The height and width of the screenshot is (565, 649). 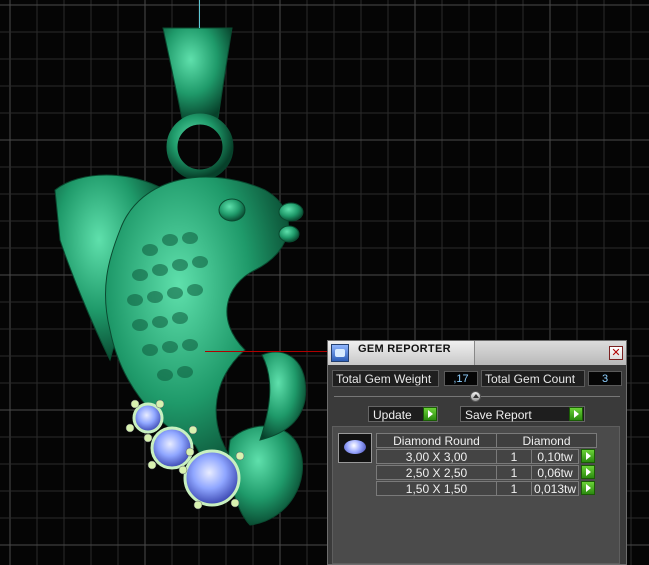 I want to click on total-gem-weight-value: ,17, so click(x=461, y=378).